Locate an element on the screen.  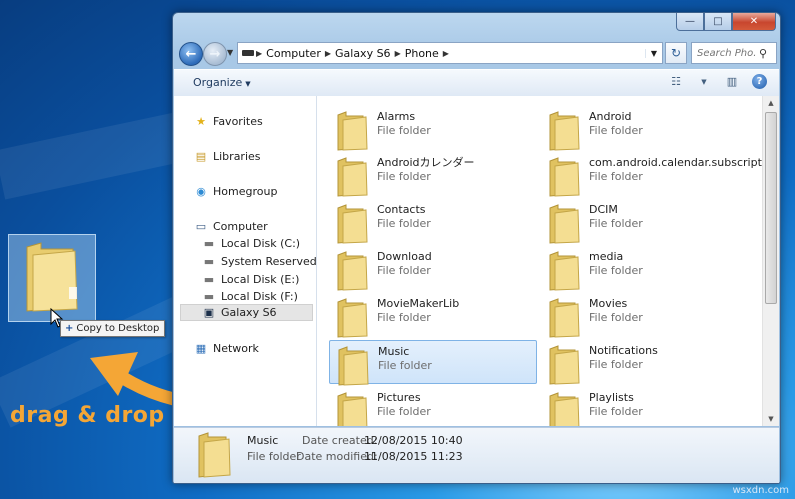
folder-item: DCIM File folder is located at coordinates (644, 221).